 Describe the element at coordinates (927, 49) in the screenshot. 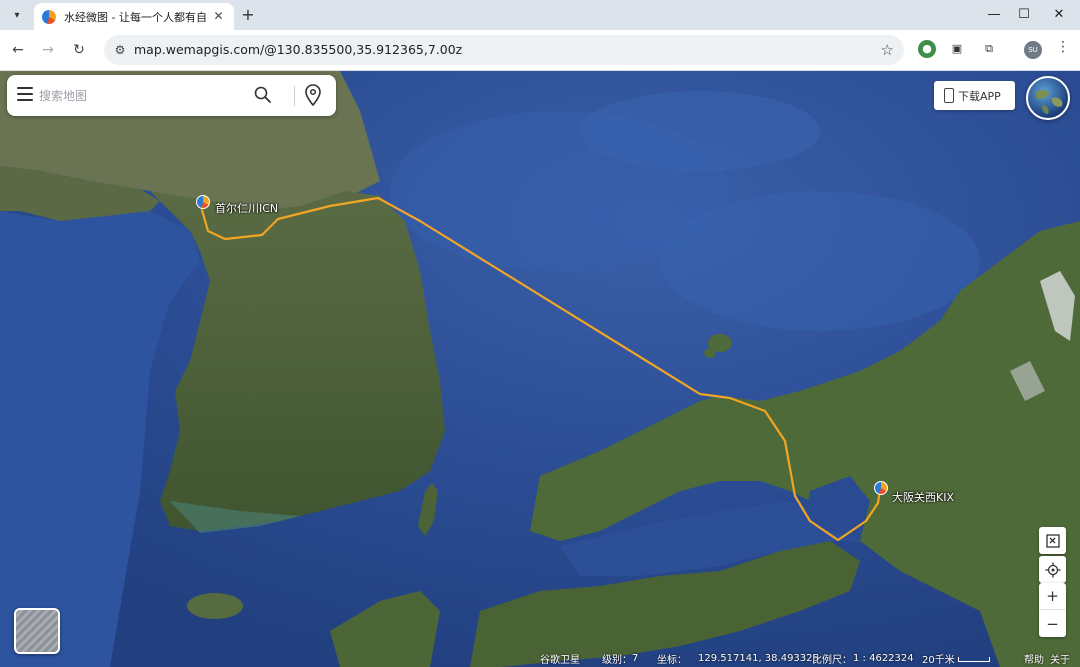

I see `extension-globe-icon: ●` at that location.